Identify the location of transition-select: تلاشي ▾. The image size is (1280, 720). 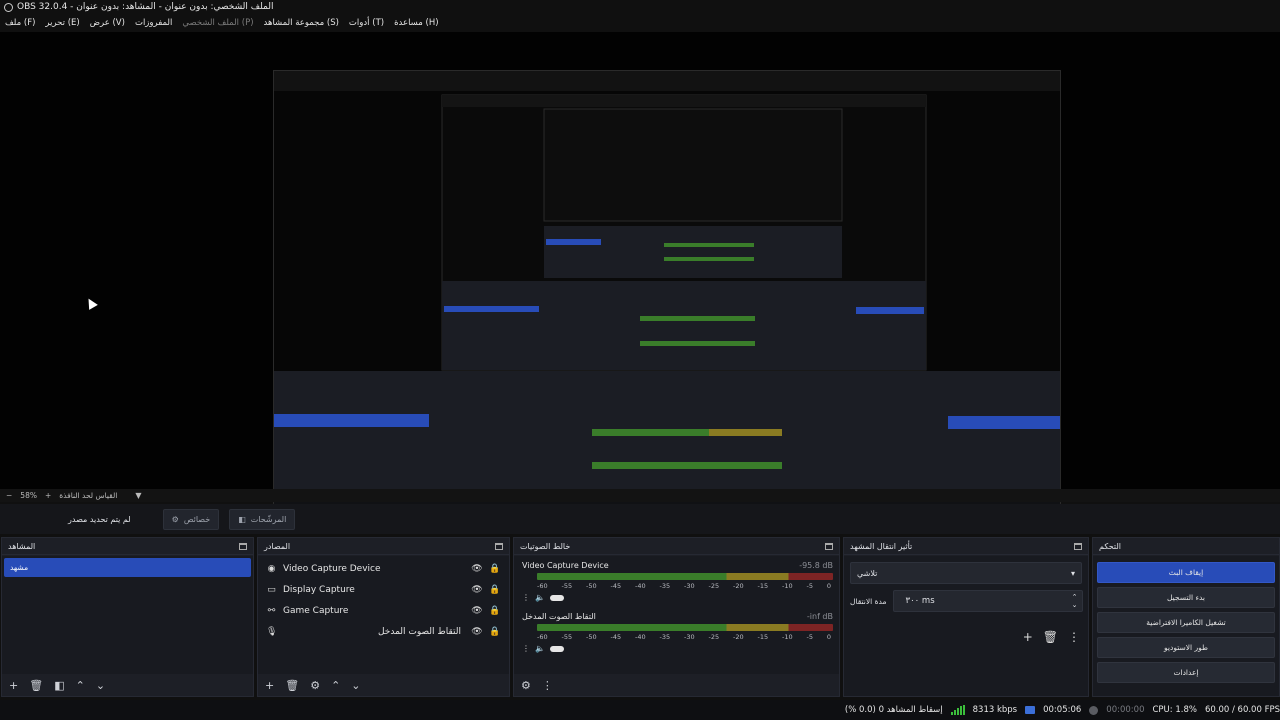
(966, 573).